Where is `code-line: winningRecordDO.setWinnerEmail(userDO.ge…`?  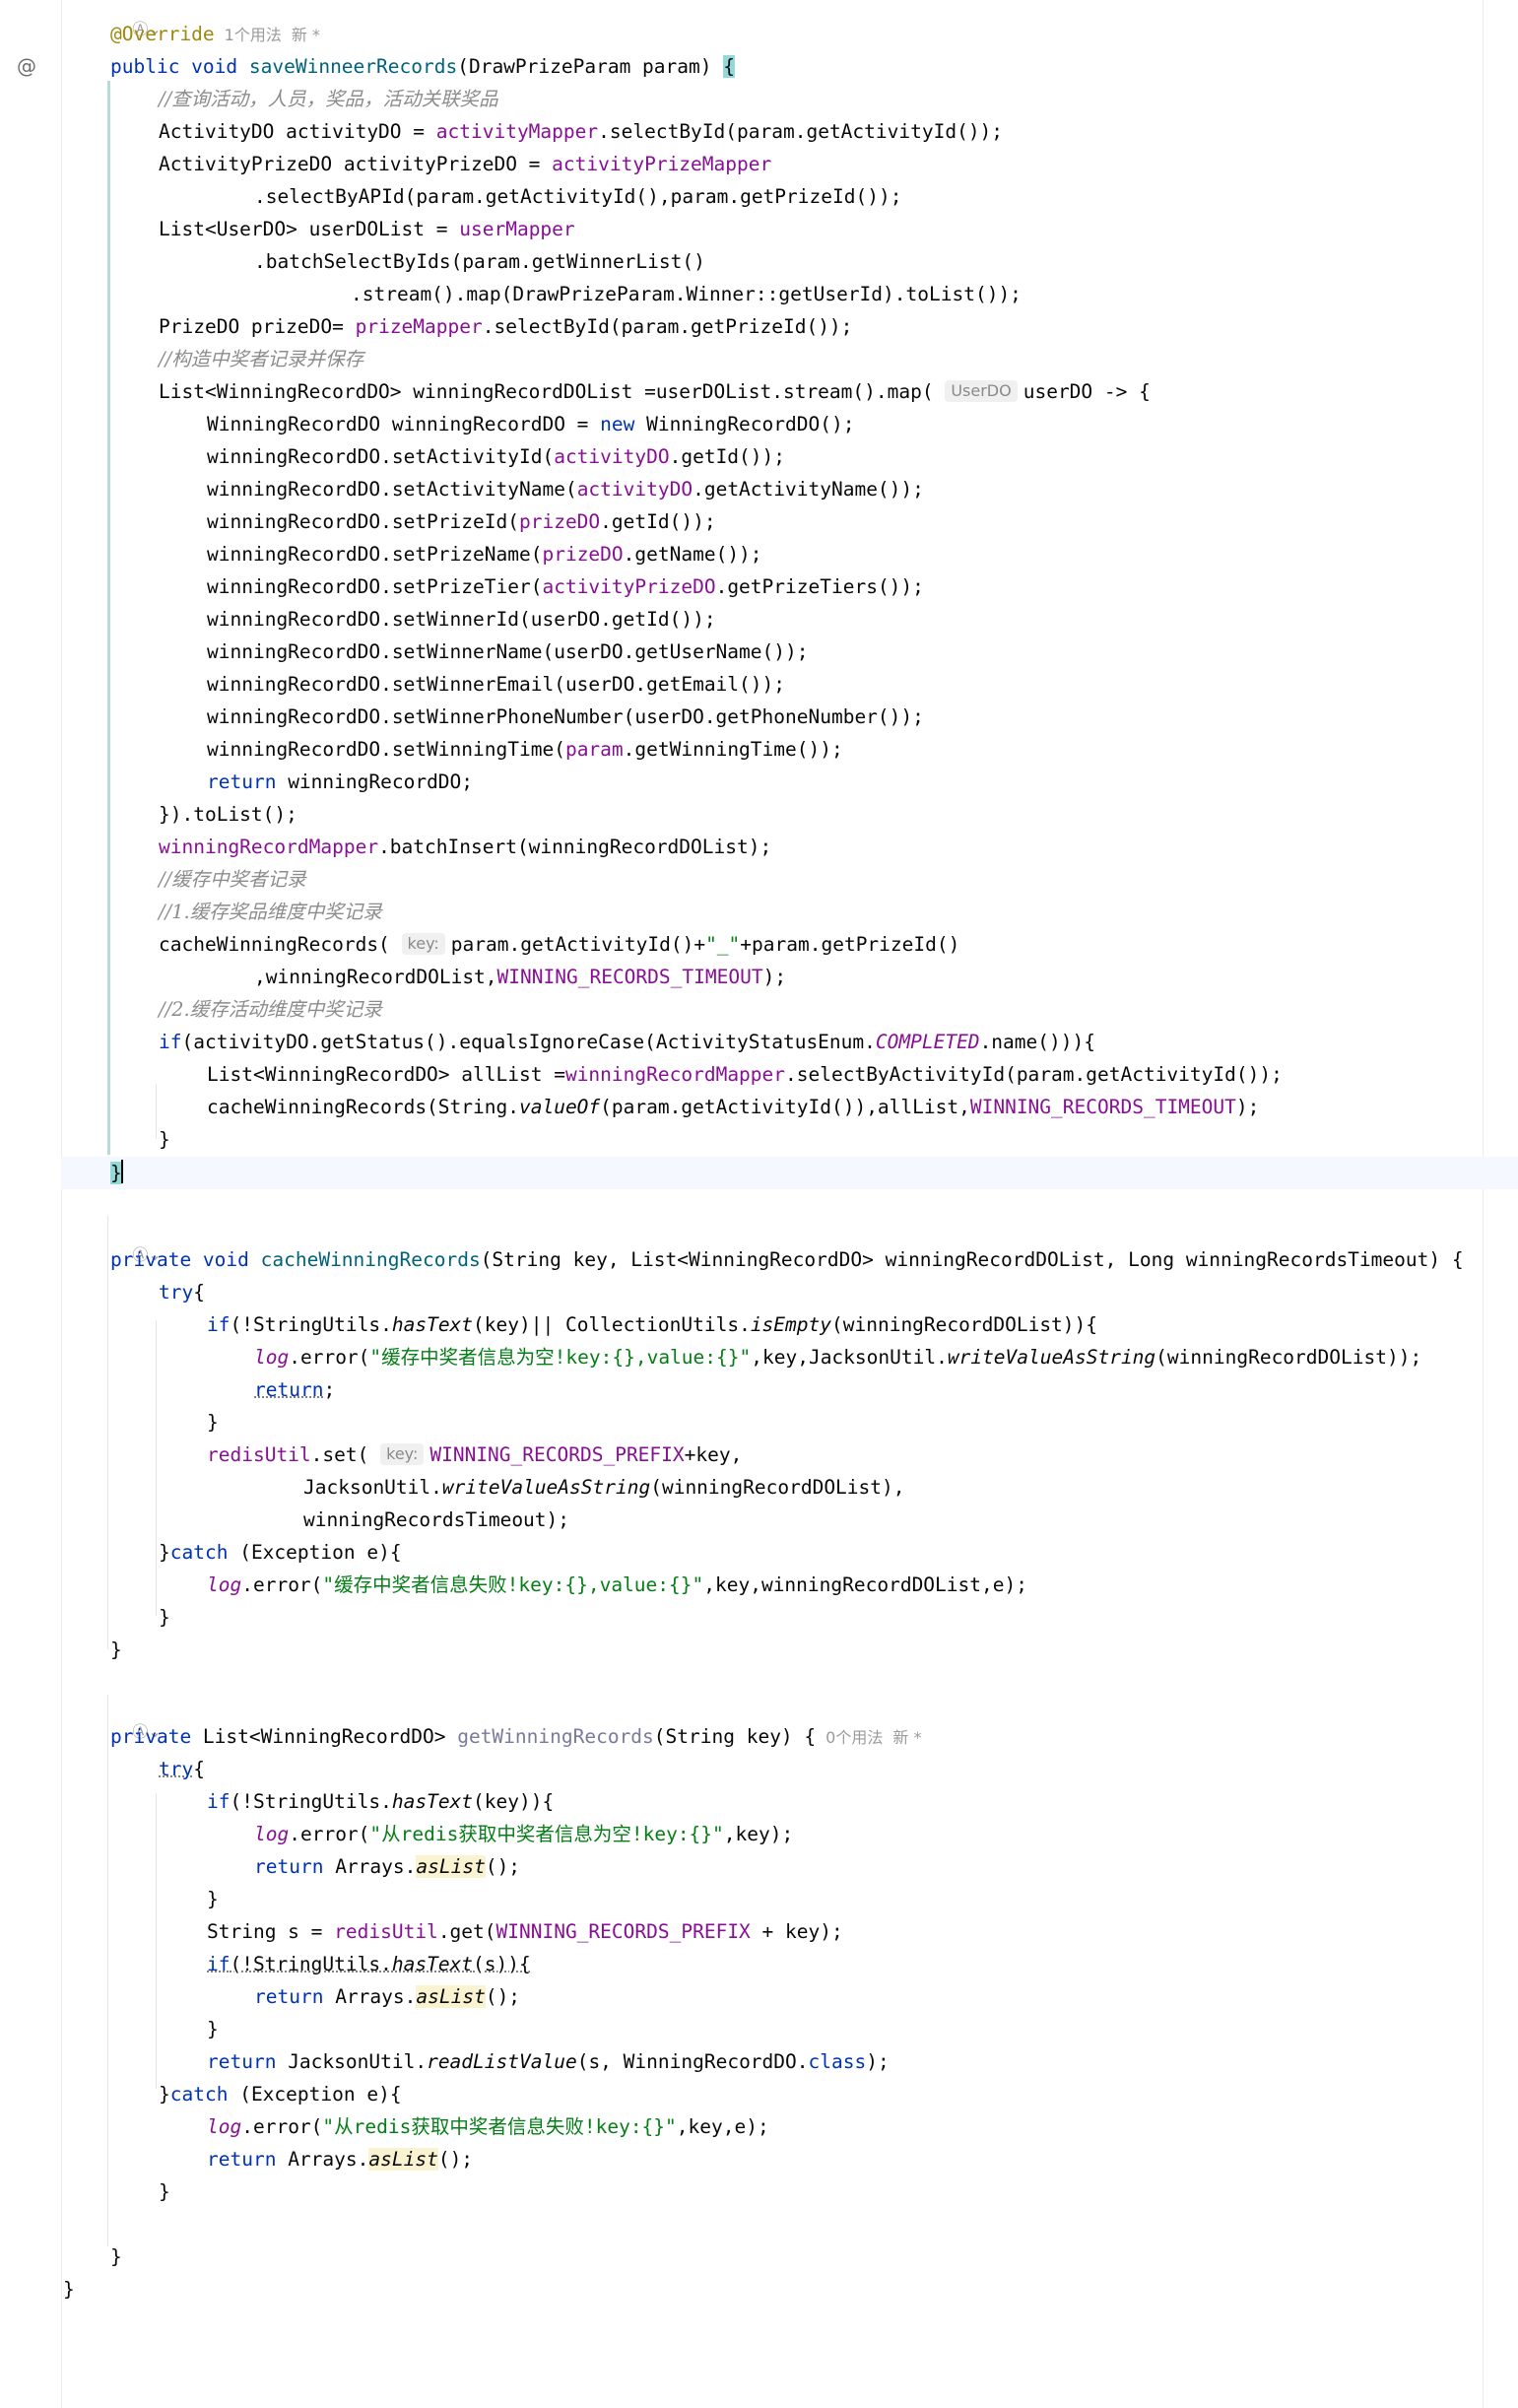 code-line: winningRecordDO.setWinnerEmail(userDO.ge… is located at coordinates (496, 684).